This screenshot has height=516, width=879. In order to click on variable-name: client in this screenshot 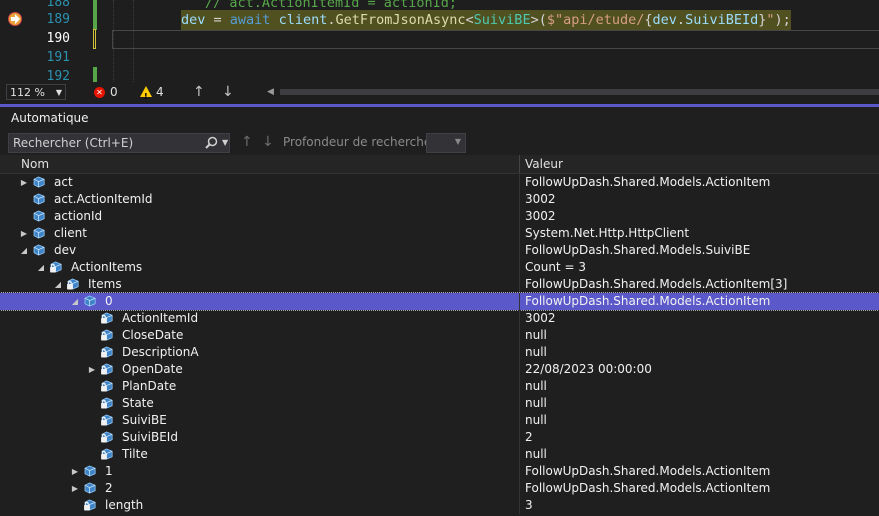, I will do `click(70, 233)`.